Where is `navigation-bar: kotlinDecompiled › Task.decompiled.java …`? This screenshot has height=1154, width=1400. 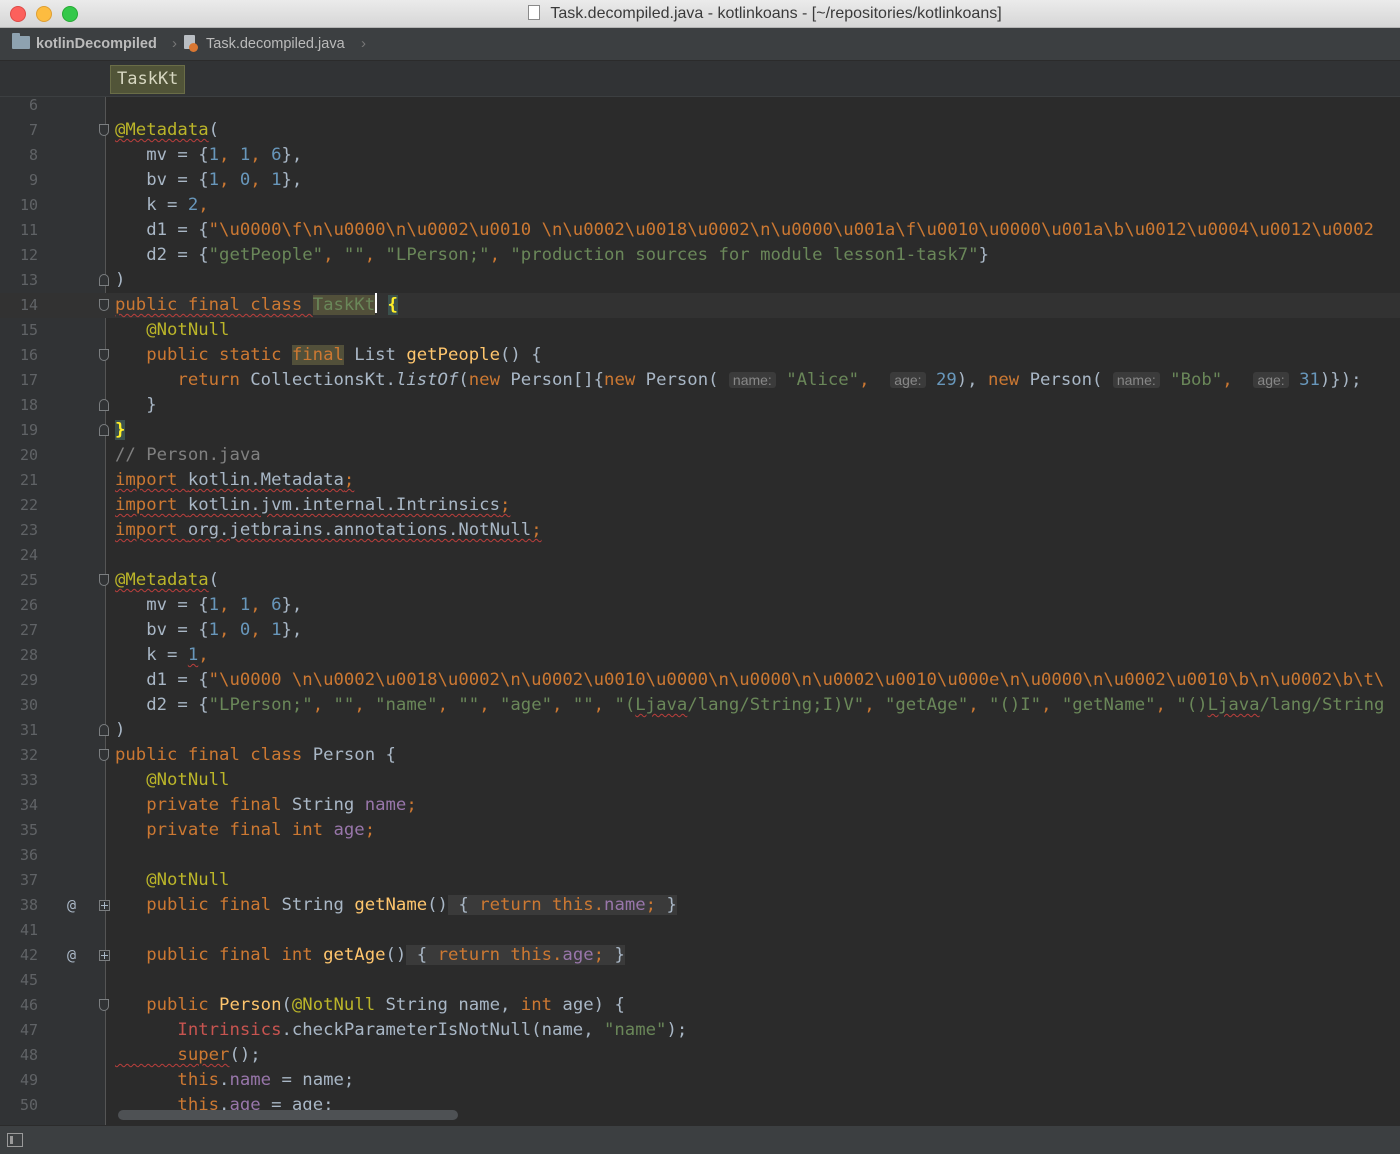
navigation-bar: kotlinDecompiled › Task.decompiled.java … is located at coordinates (700, 44).